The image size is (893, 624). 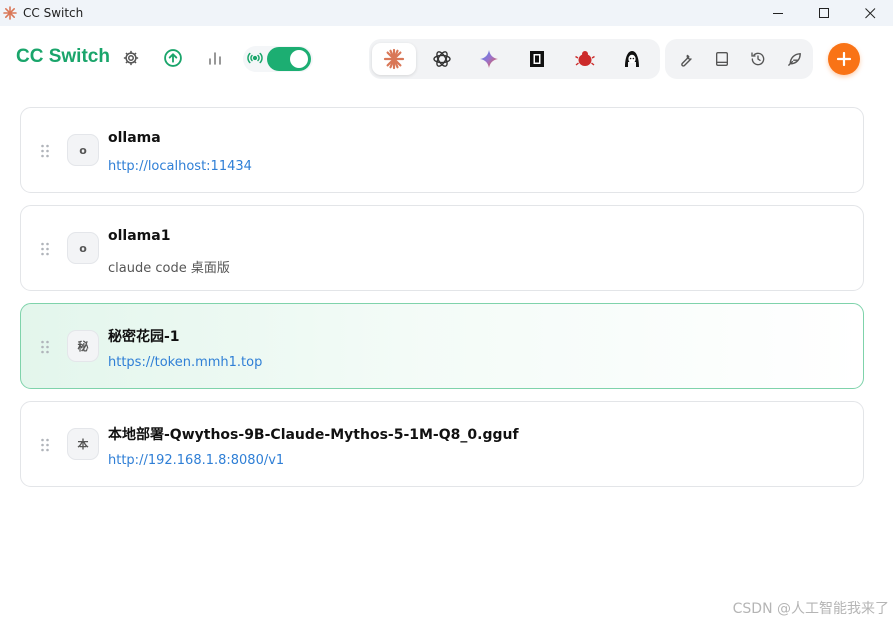 I want to click on minimize-icon, so click(x=777, y=13).